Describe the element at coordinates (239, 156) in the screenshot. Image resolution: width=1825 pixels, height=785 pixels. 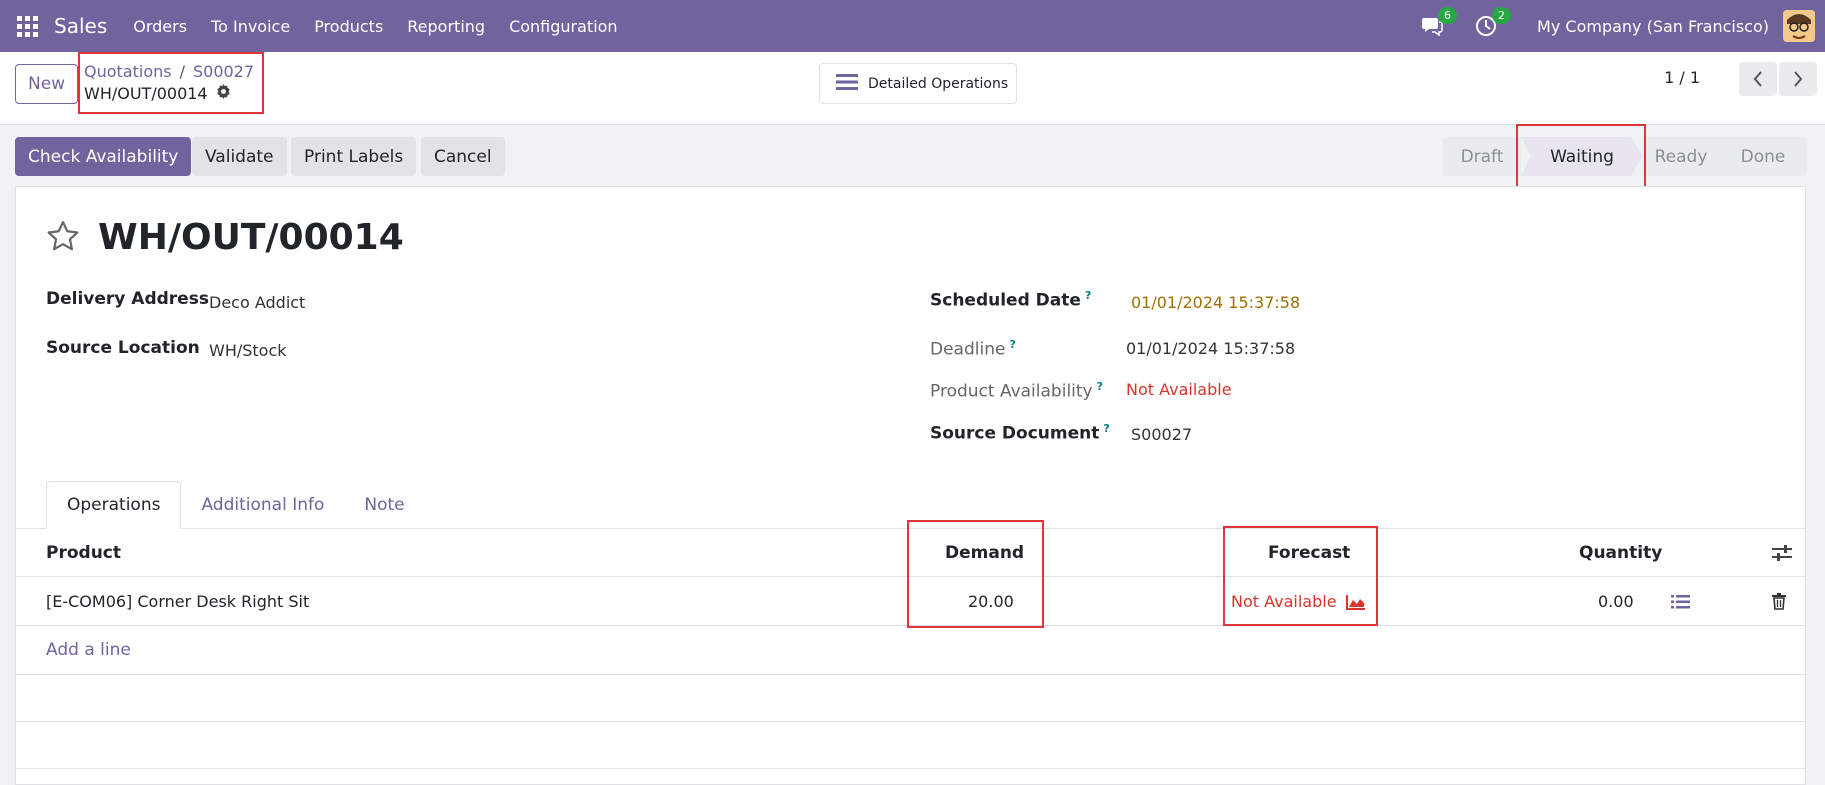
I see `validate-button: Validate` at that location.